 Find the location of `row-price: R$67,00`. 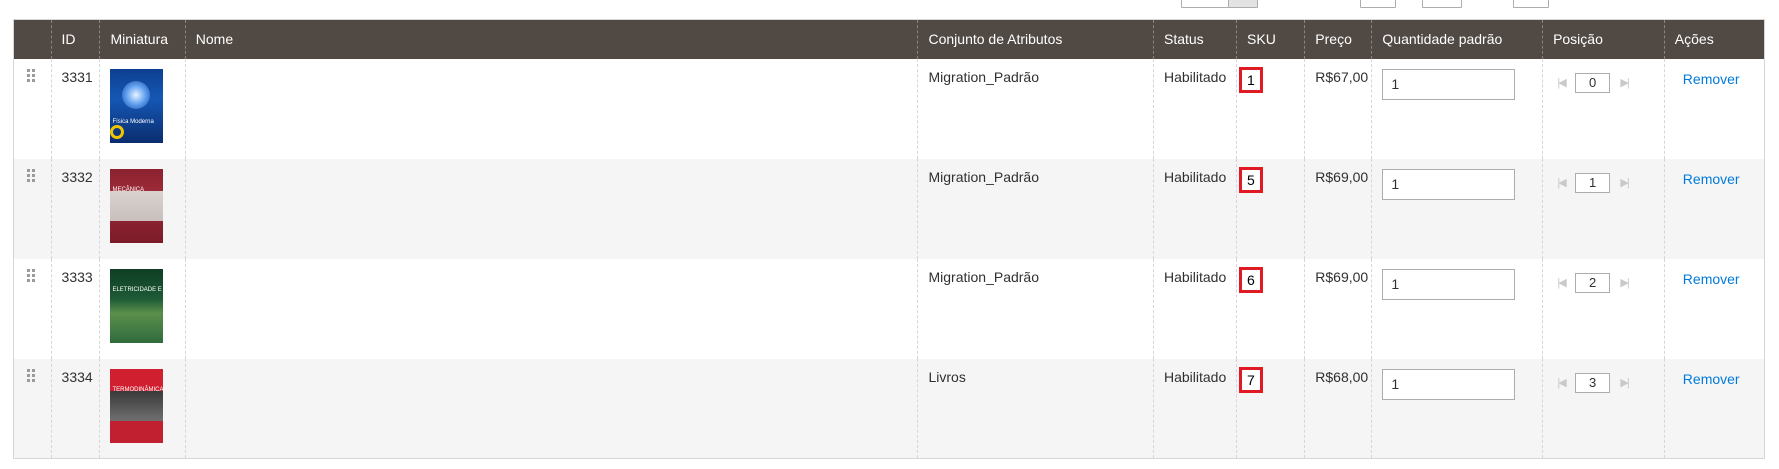

row-price: R$67,00 is located at coordinates (1338, 108).